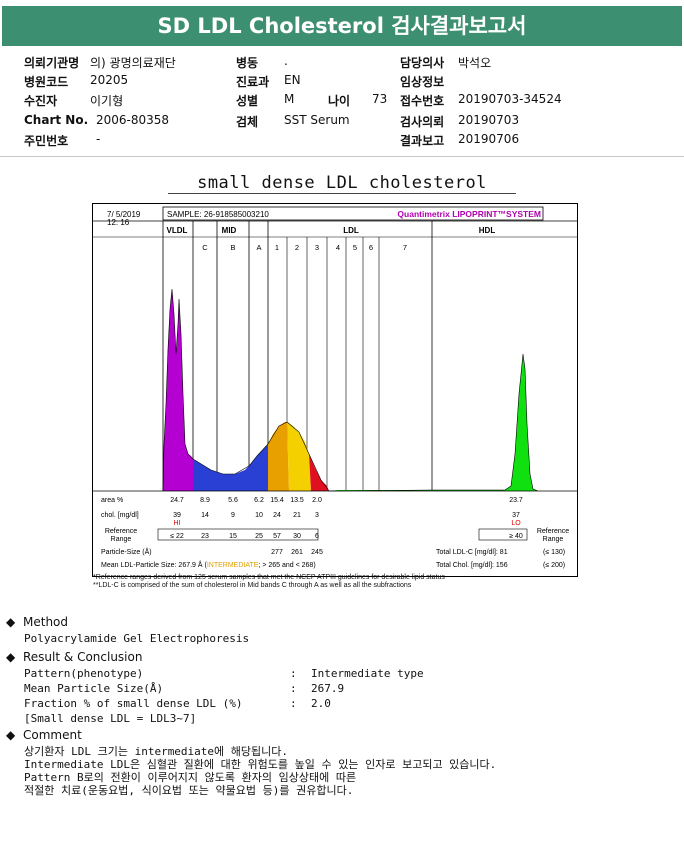 This screenshot has width=684, height=859. What do you see at coordinates (56, 120) in the screenshot?
I see `info-label: Chart No.` at bounding box center [56, 120].